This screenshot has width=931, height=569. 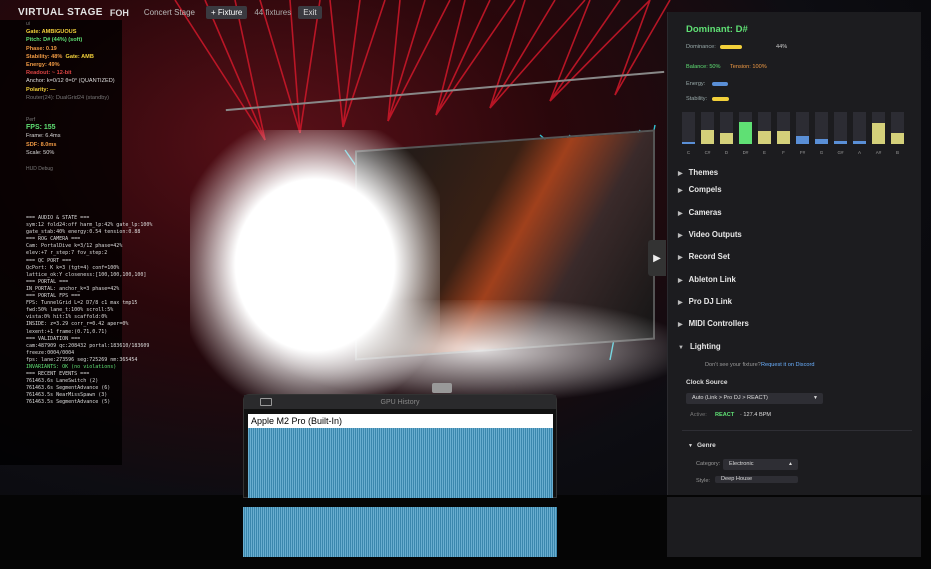 I want to click on stability-meter: Stability:, so click(x=746, y=99).